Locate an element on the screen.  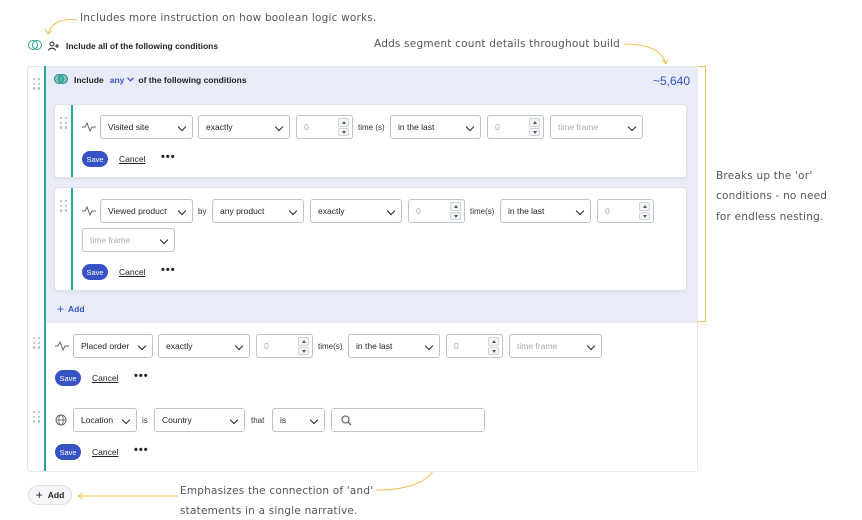
bracket-line is located at coordinates (702, 194).